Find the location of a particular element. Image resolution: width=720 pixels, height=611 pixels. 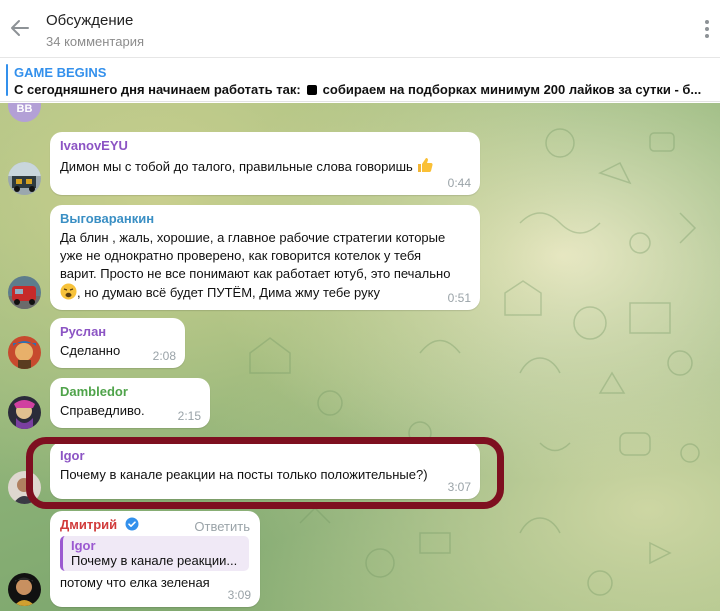

message-text: потому что елка зеленая is located at coordinates (135, 582).